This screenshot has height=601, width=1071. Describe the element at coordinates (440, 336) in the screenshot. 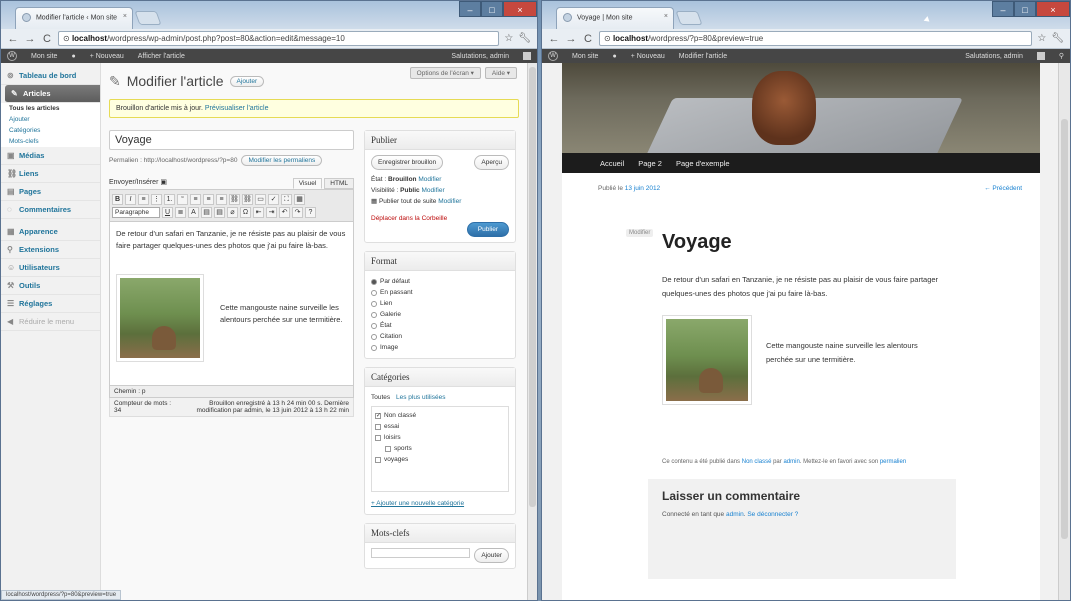

I see `format-option: Citation` at that location.